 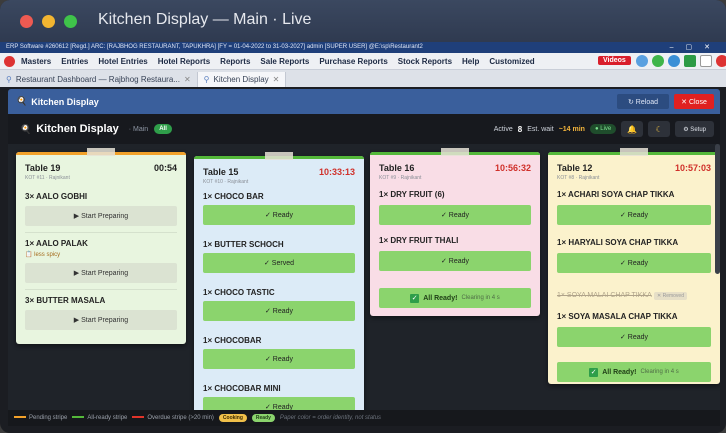 I want to click on power-icon, so click(x=721, y=61).